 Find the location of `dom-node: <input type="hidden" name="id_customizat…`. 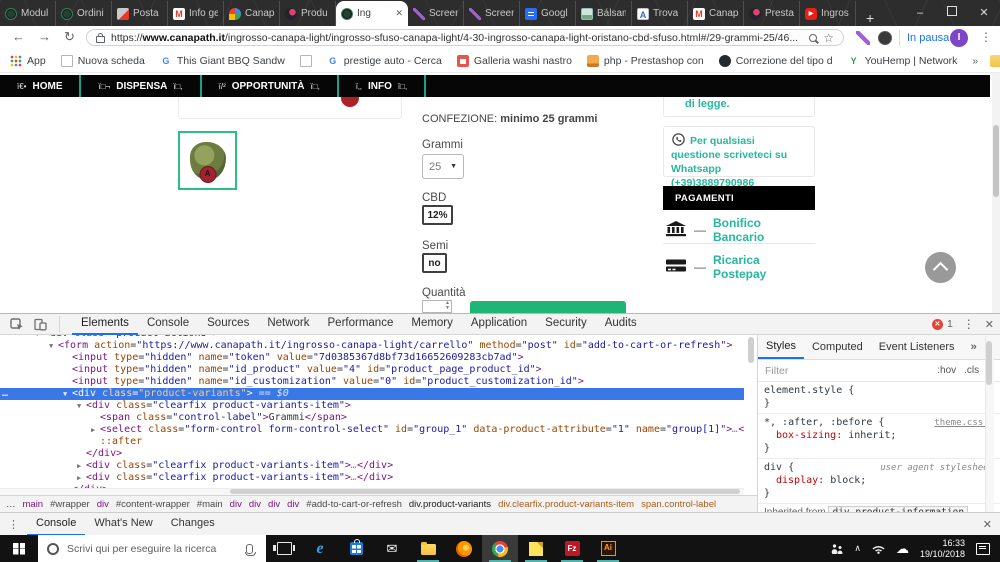

dom-node: <input type="hidden" name="id_customizat… is located at coordinates (372, 382).